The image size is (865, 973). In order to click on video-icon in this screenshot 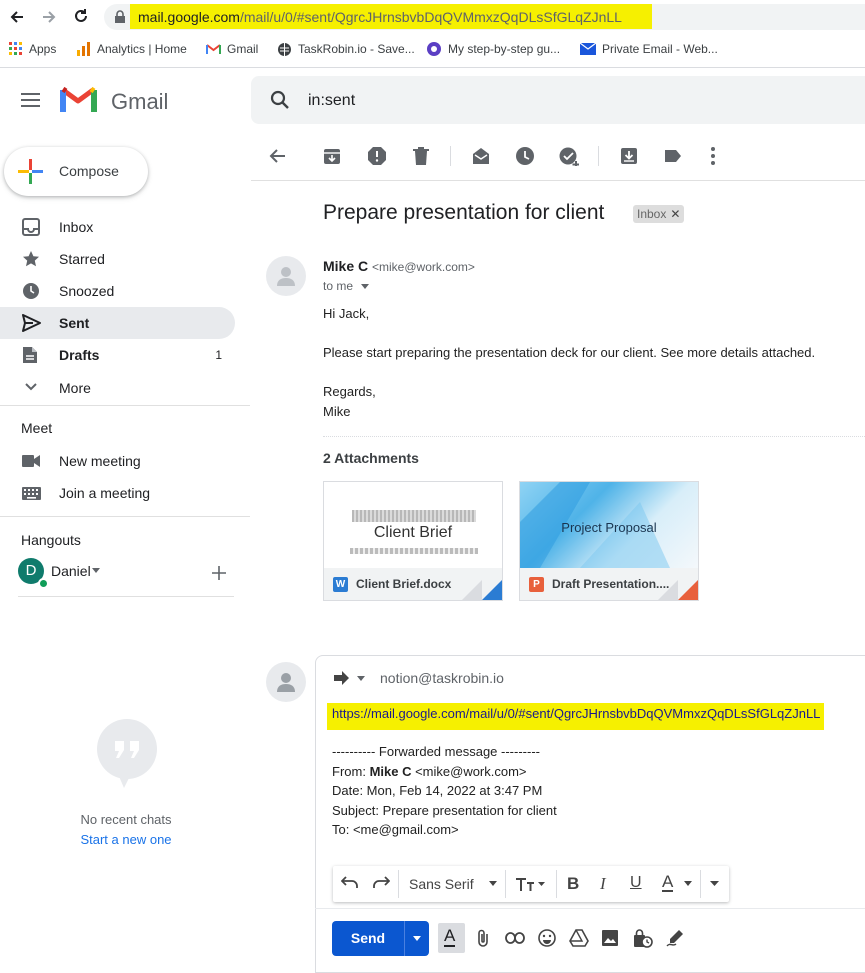, I will do `click(31, 461)`.